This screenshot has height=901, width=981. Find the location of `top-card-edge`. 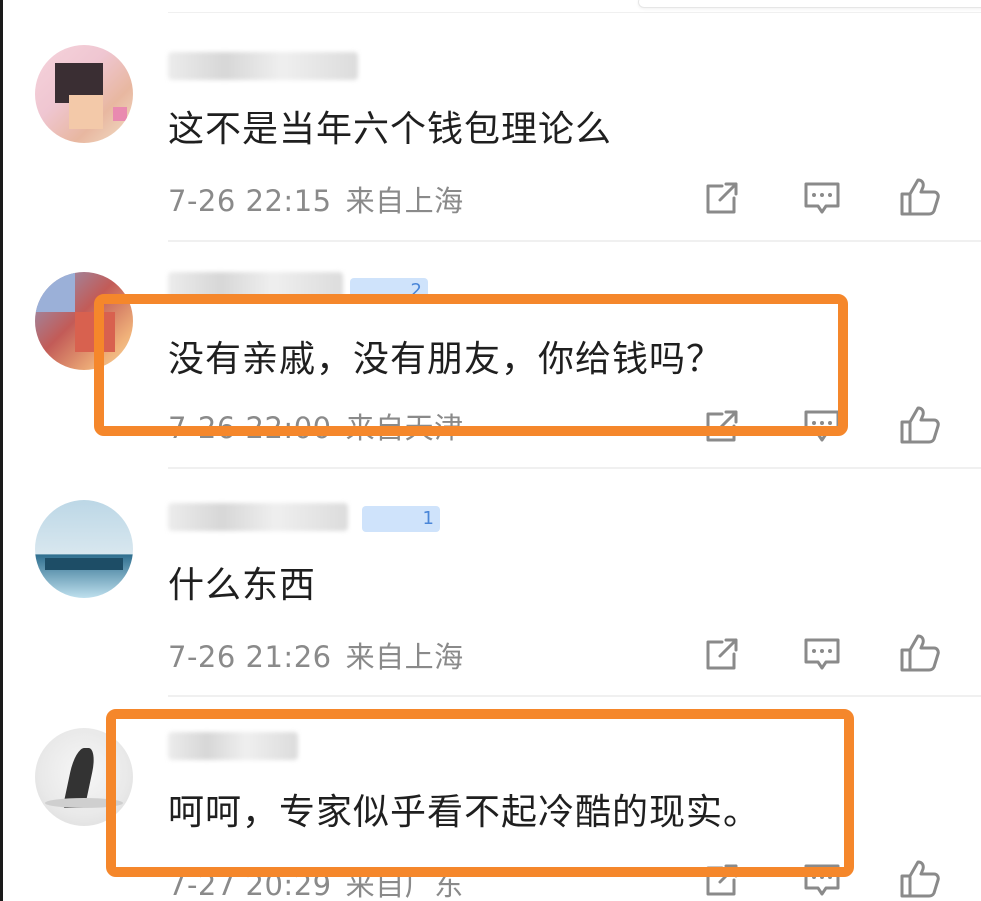

top-card-edge is located at coordinates (809, 4).